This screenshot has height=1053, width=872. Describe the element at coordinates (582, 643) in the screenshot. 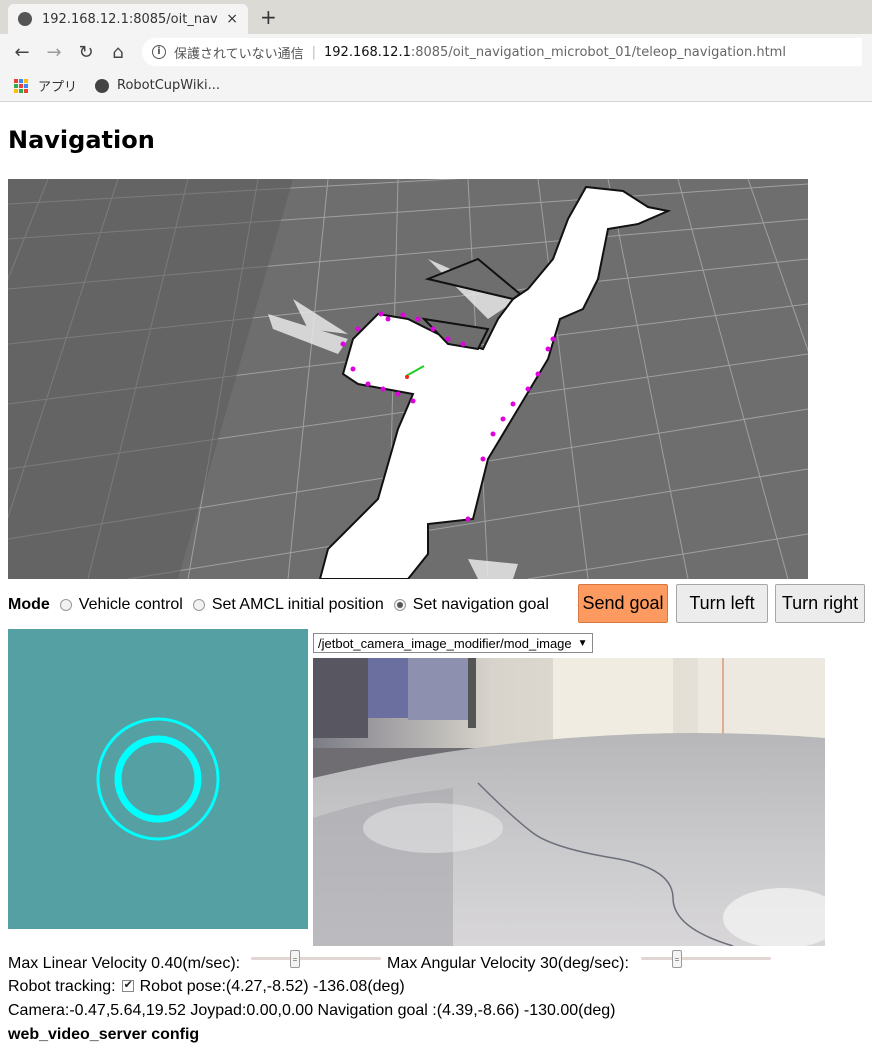

I see `chevron-down-icon: ▼` at that location.